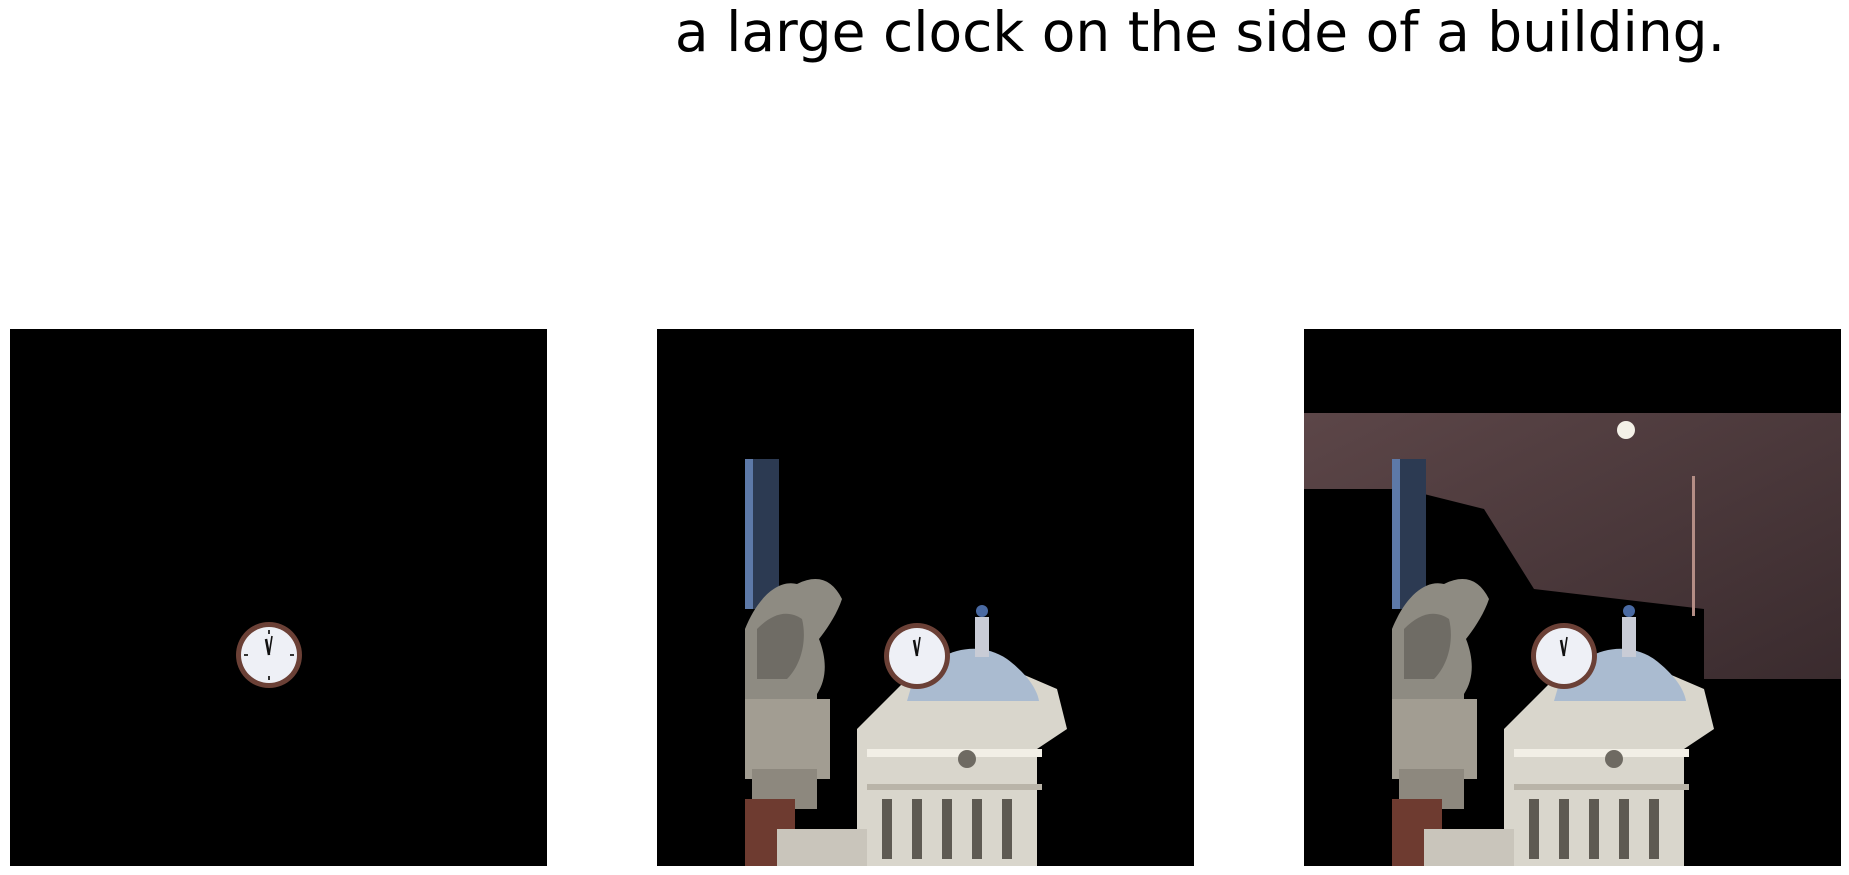  Describe the element at coordinates (1626, 430) in the screenshot. I see `moon` at that location.